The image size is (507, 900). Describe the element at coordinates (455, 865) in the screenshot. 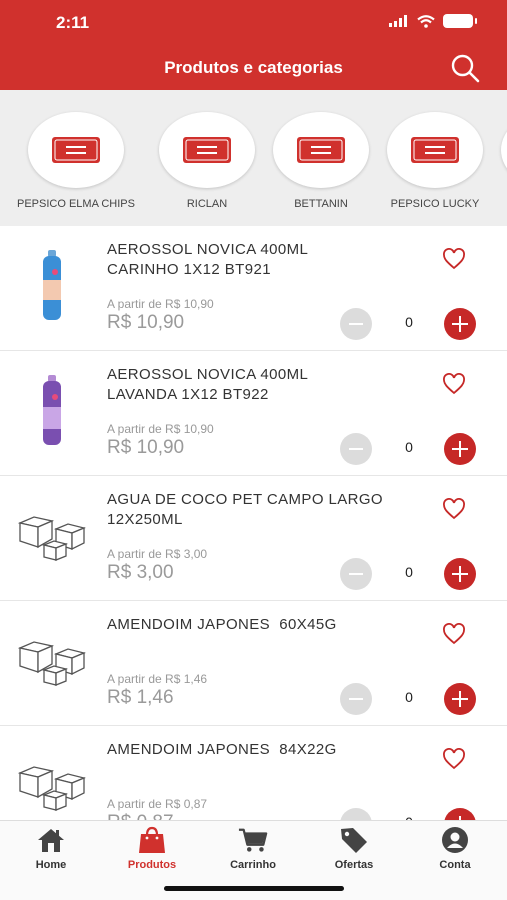

I see `tab-label: Conta` at that location.